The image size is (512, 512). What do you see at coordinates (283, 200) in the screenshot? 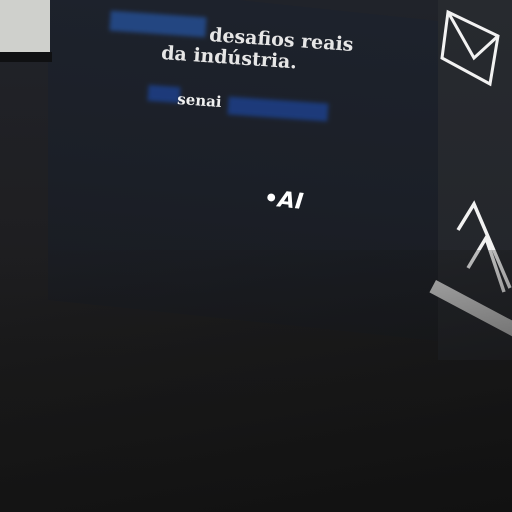
I see `logo-fragment: •AI` at bounding box center [283, 200].